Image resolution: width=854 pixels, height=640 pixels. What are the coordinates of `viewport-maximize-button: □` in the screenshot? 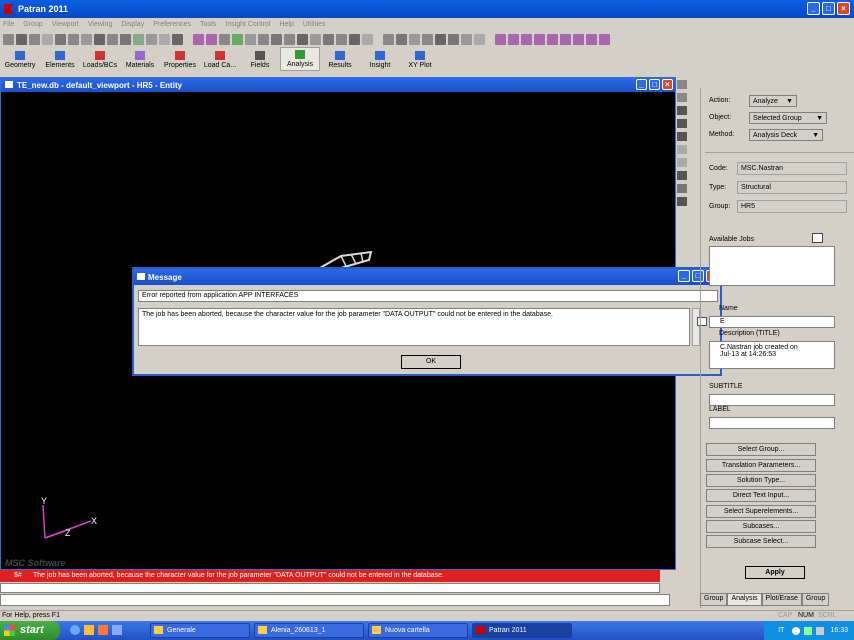 It's located at (654, 84).